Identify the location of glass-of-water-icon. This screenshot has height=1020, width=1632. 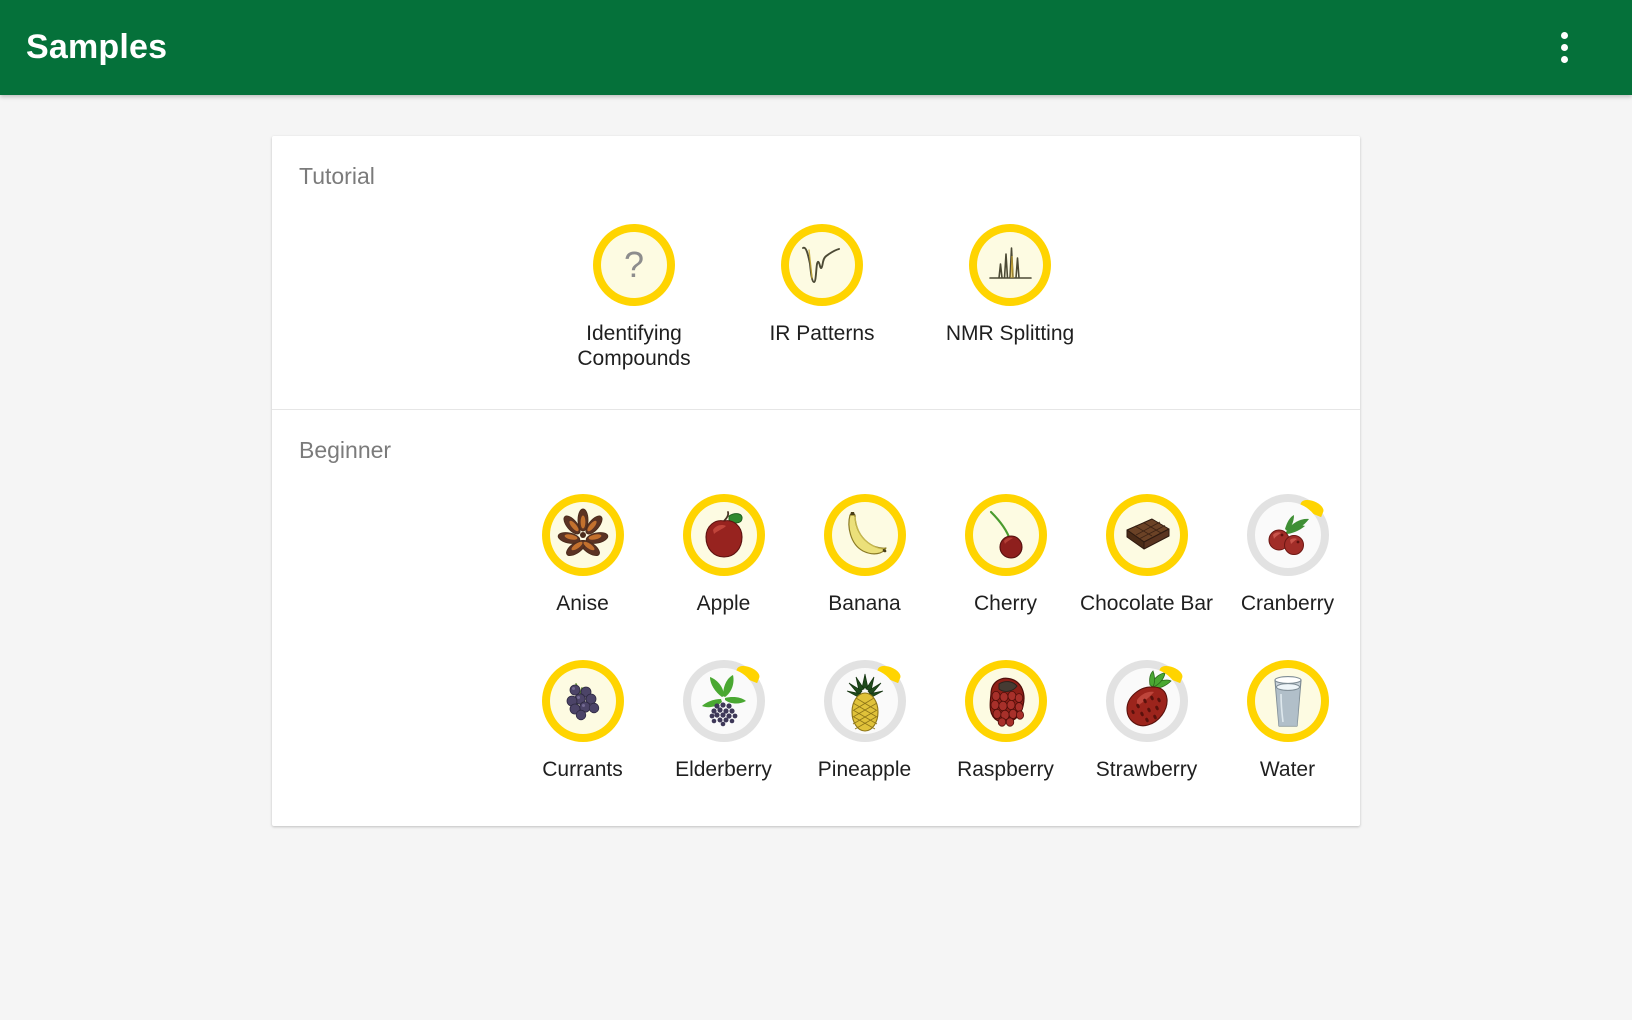
(1287, 701).